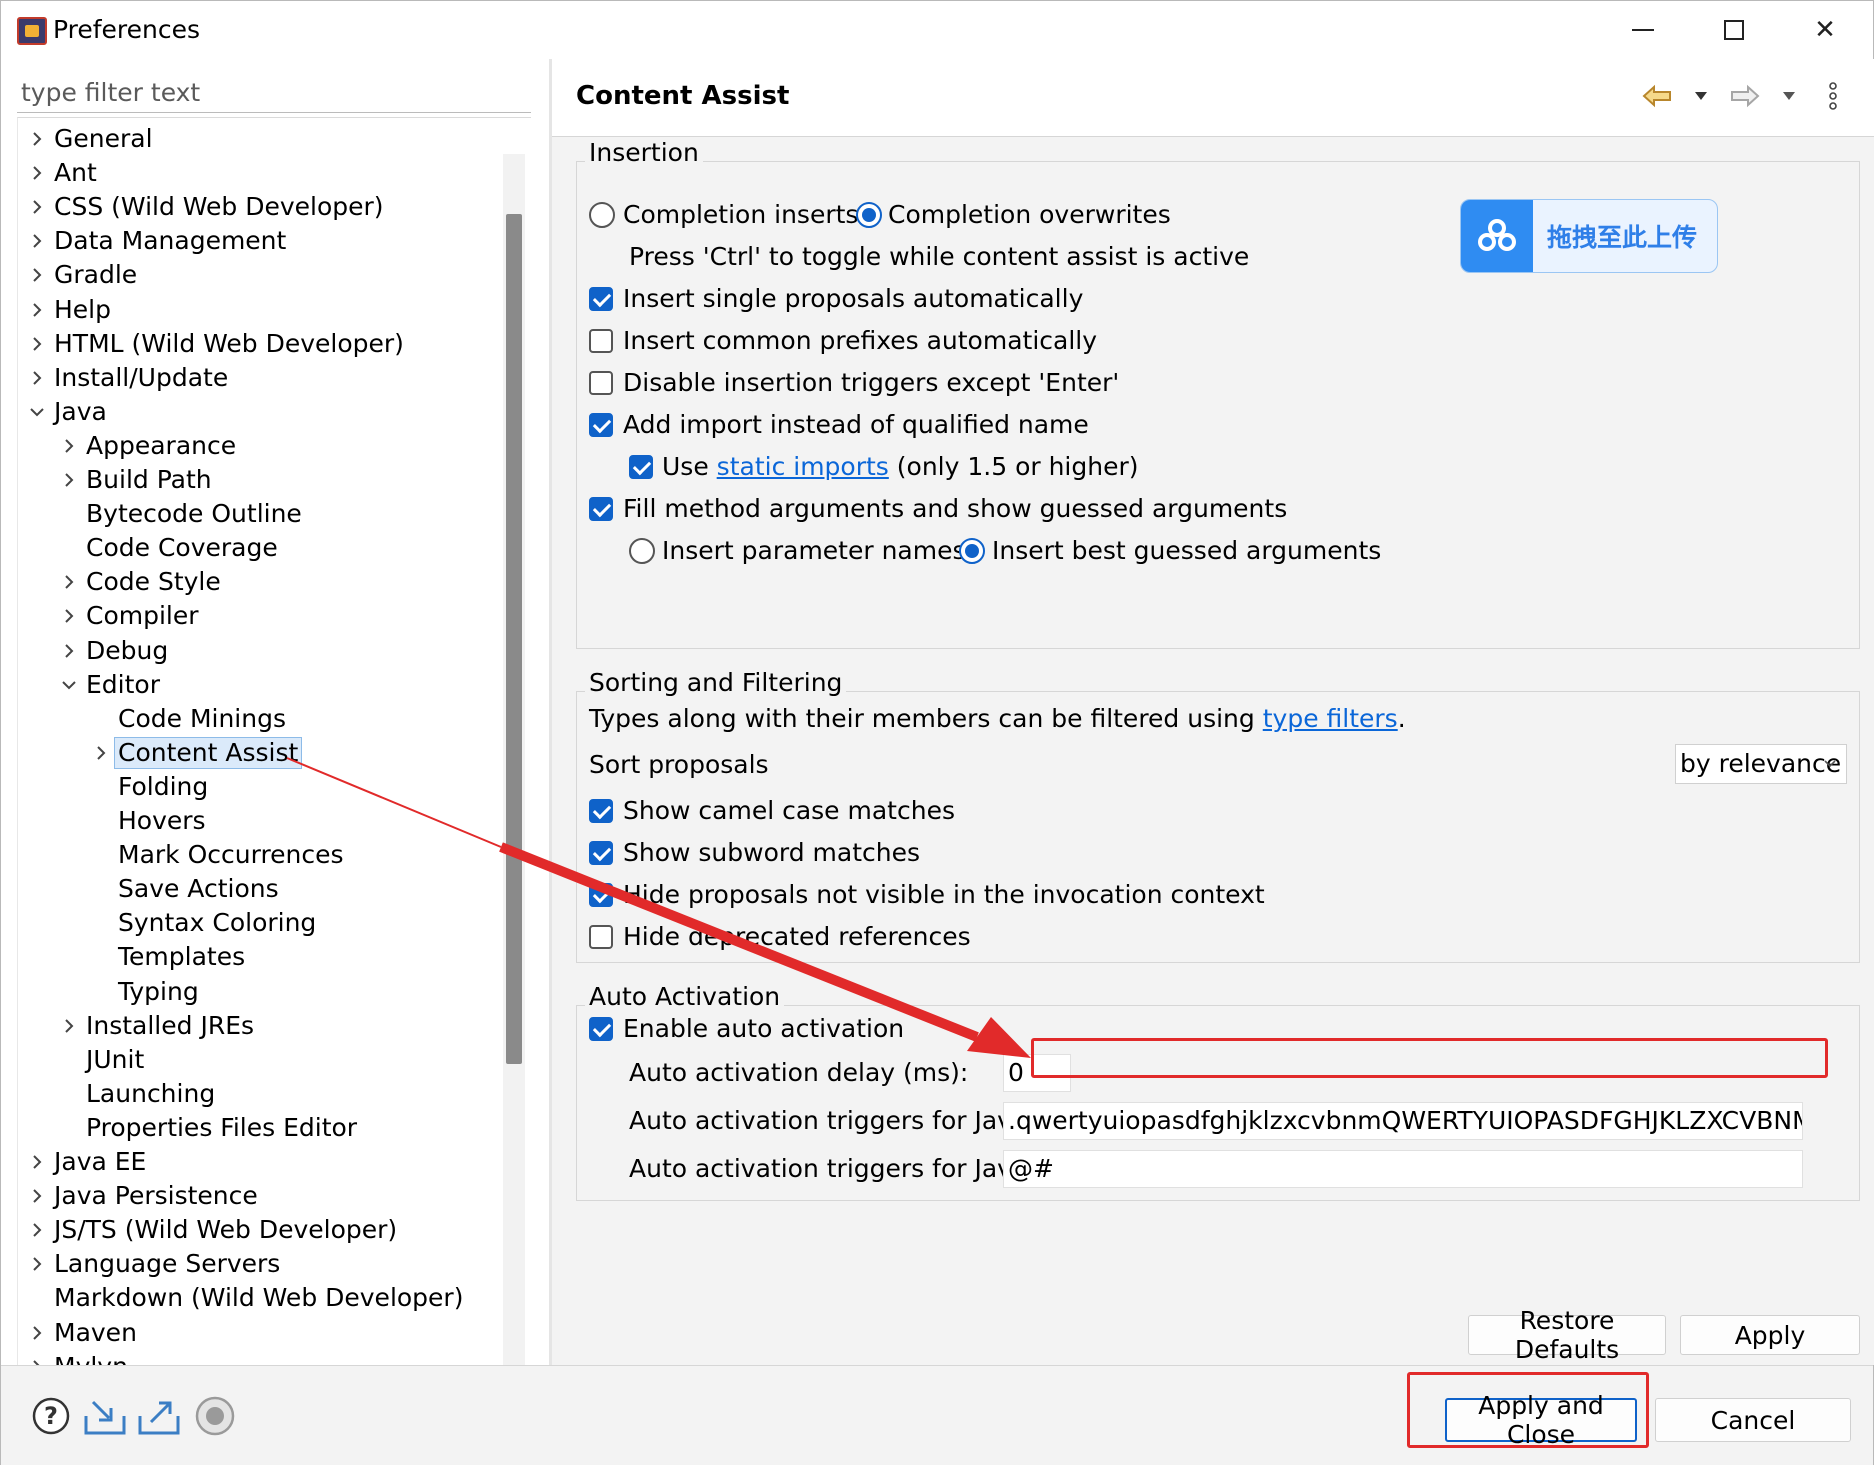 This screenshot has height=1465, width=1874. What do you see at coordinates (258, 514) in the screenshot?
I see `tree-item: Bytecode Outline` at bounding box center [258, 514].